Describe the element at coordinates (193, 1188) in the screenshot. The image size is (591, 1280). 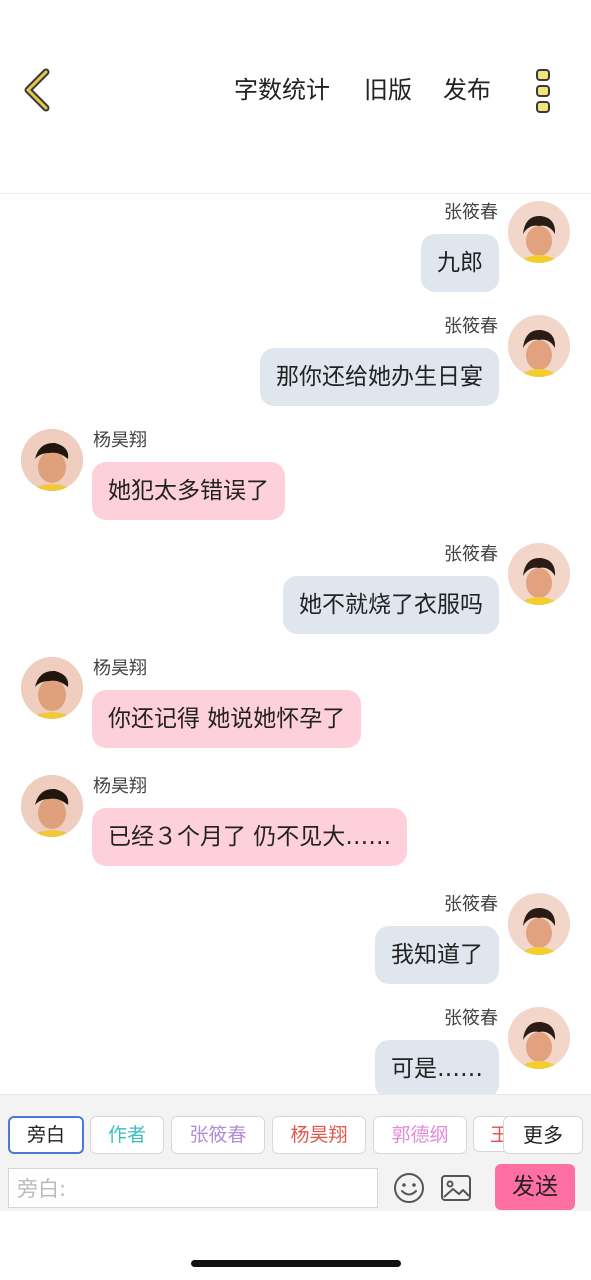
I see `message-input: 旁白:` at that location.